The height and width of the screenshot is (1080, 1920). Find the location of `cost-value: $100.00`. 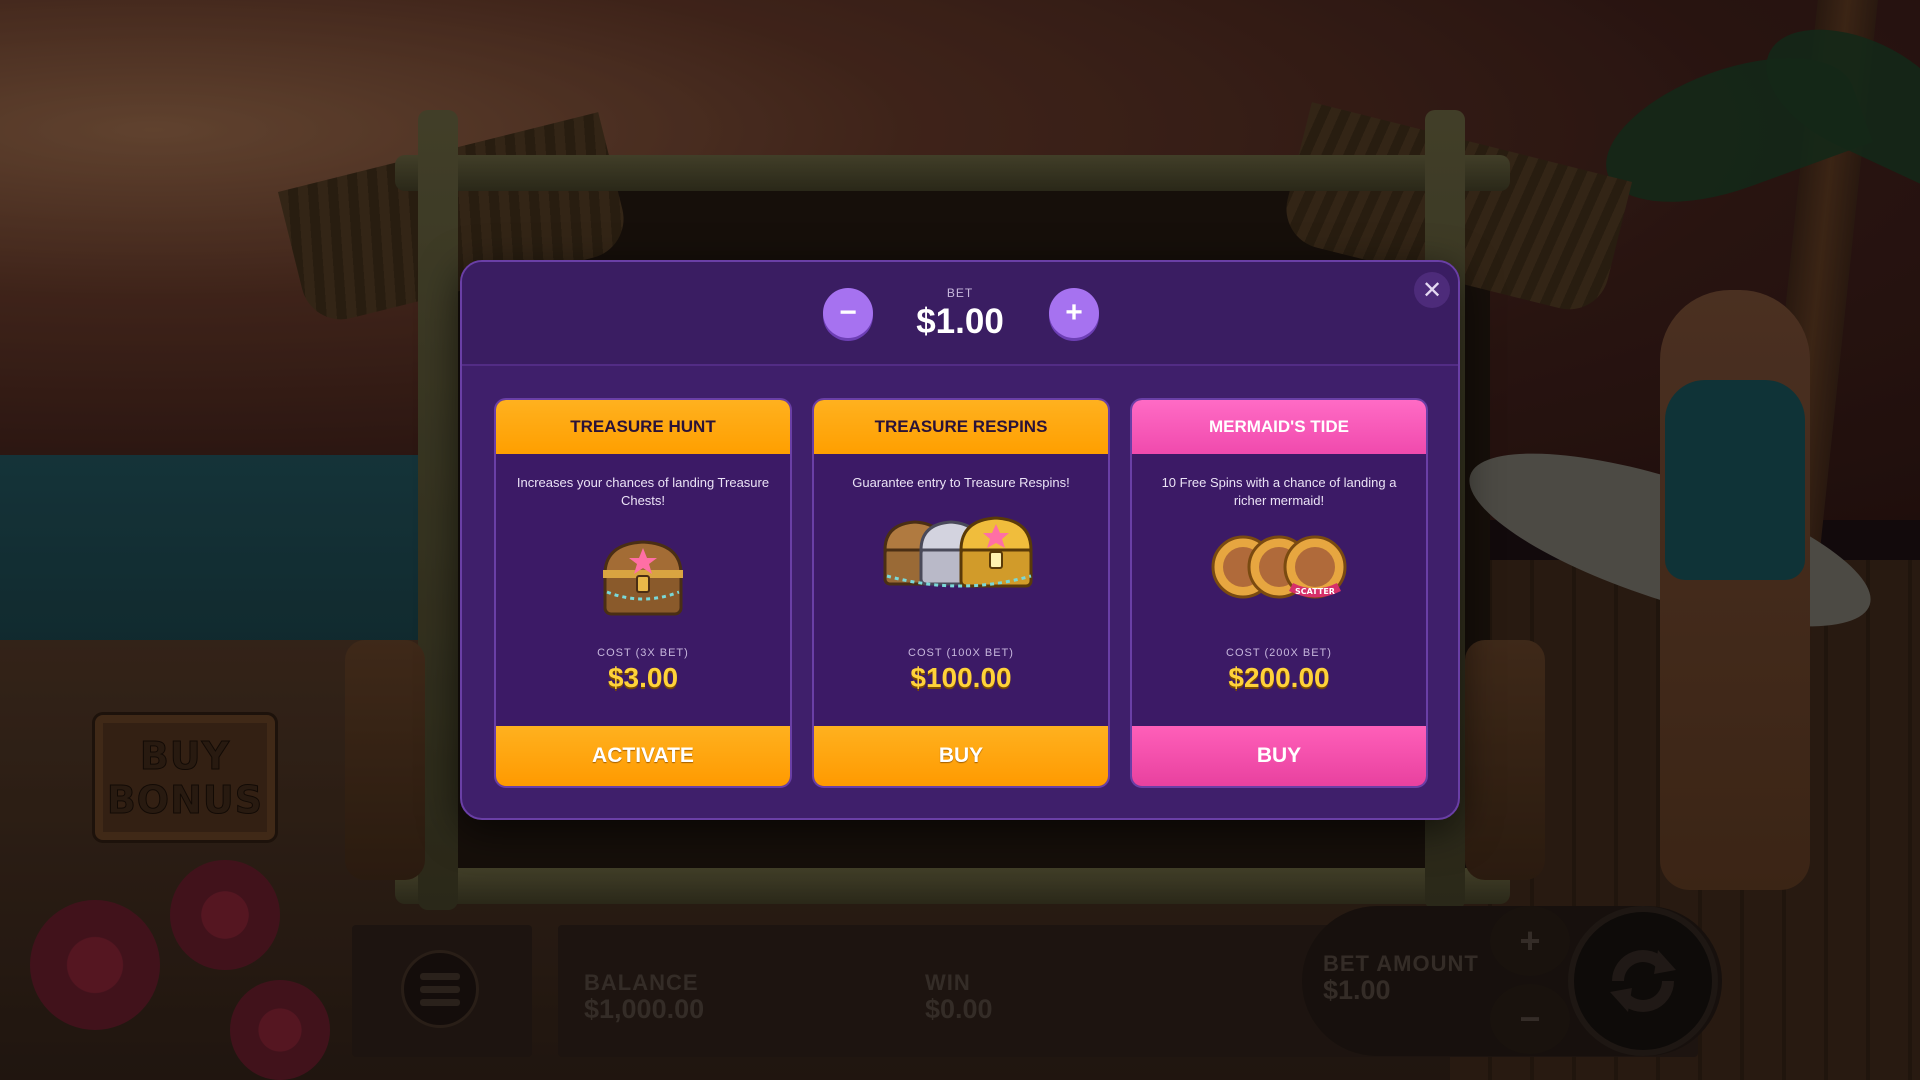

cost-value: $100.00 is located at coordinates (961, 677).